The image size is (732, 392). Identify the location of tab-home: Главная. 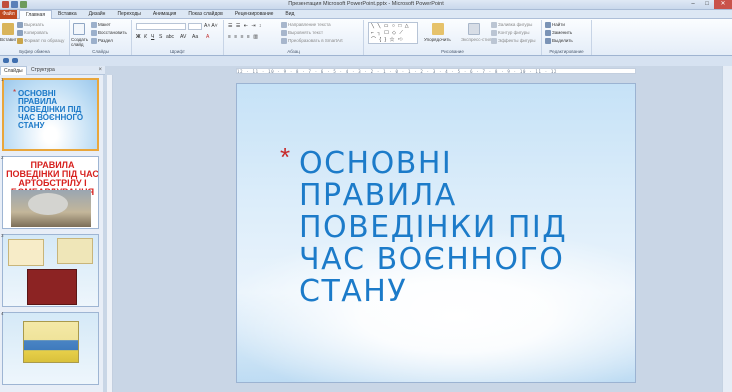
(36, 14).